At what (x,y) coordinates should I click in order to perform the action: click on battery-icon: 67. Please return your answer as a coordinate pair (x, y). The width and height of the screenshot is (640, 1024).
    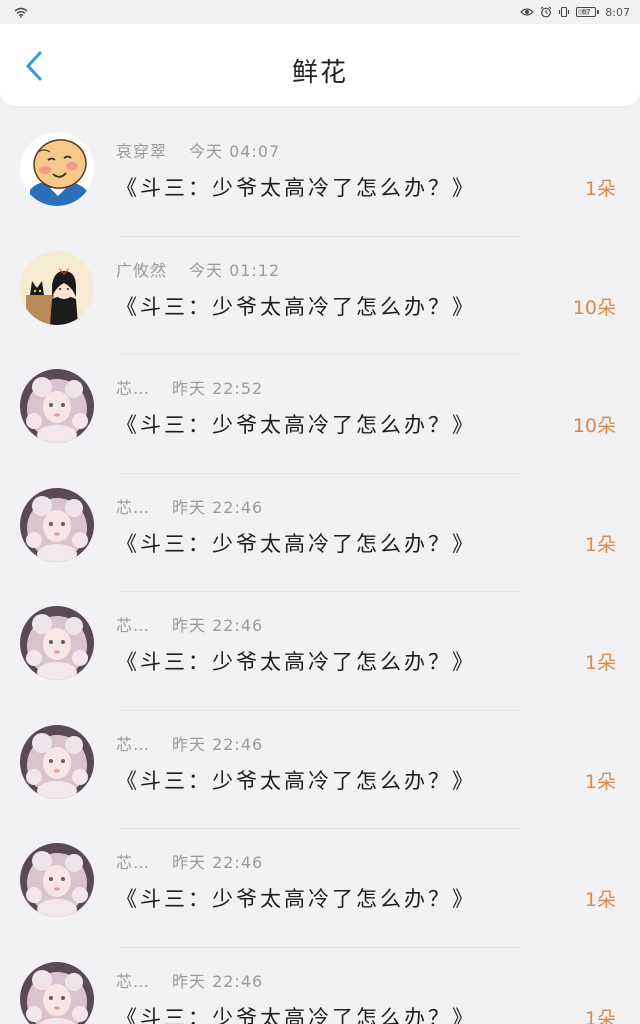
    Looking at the image, I should click on (588, 12).